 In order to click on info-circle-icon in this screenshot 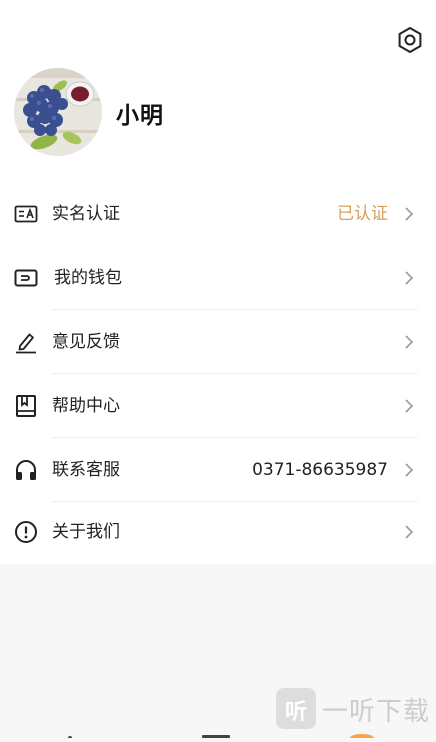, I will do `click(26, 532)`.